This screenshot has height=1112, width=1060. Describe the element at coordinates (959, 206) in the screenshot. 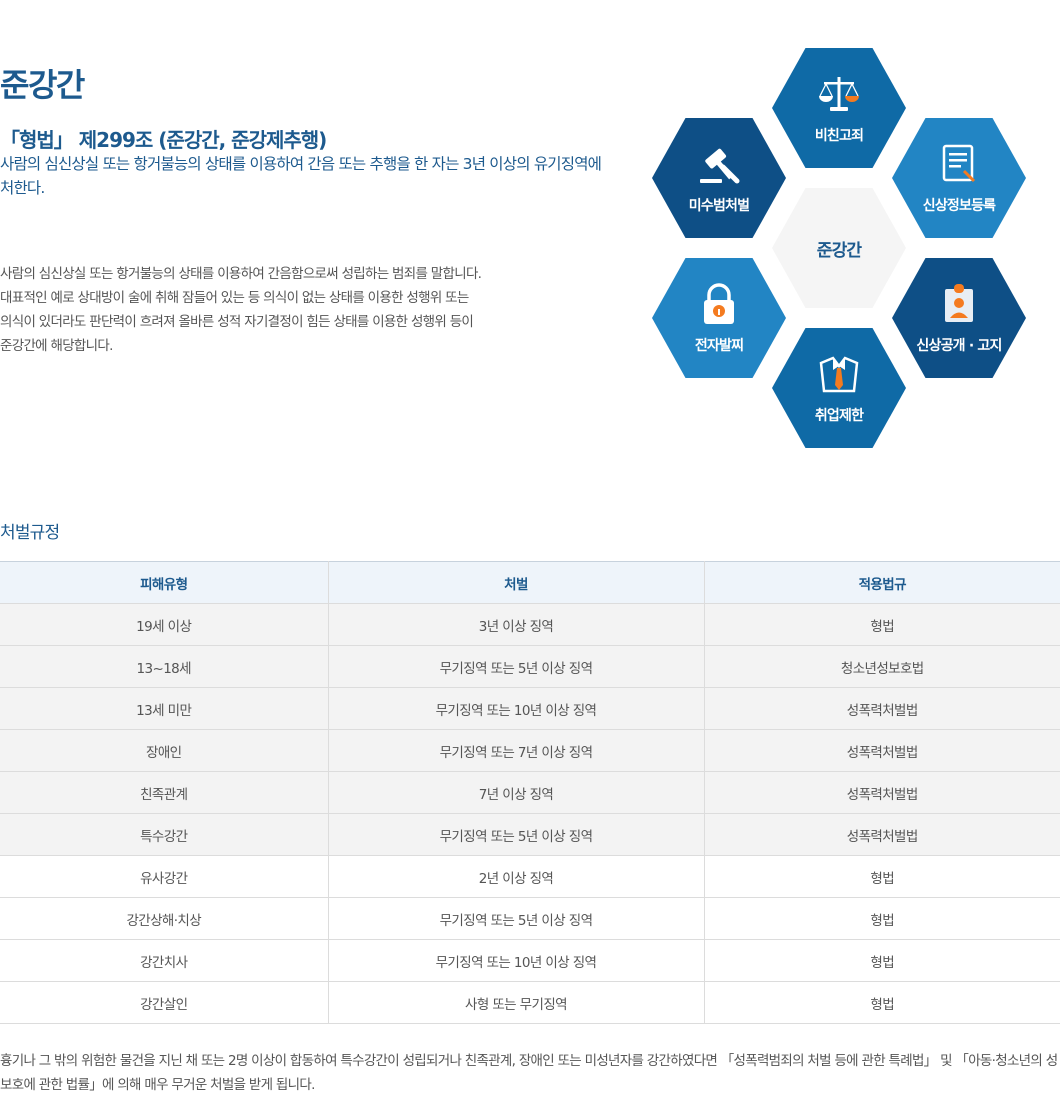

I see `hex-item-label: 신상정보등록` at that location.